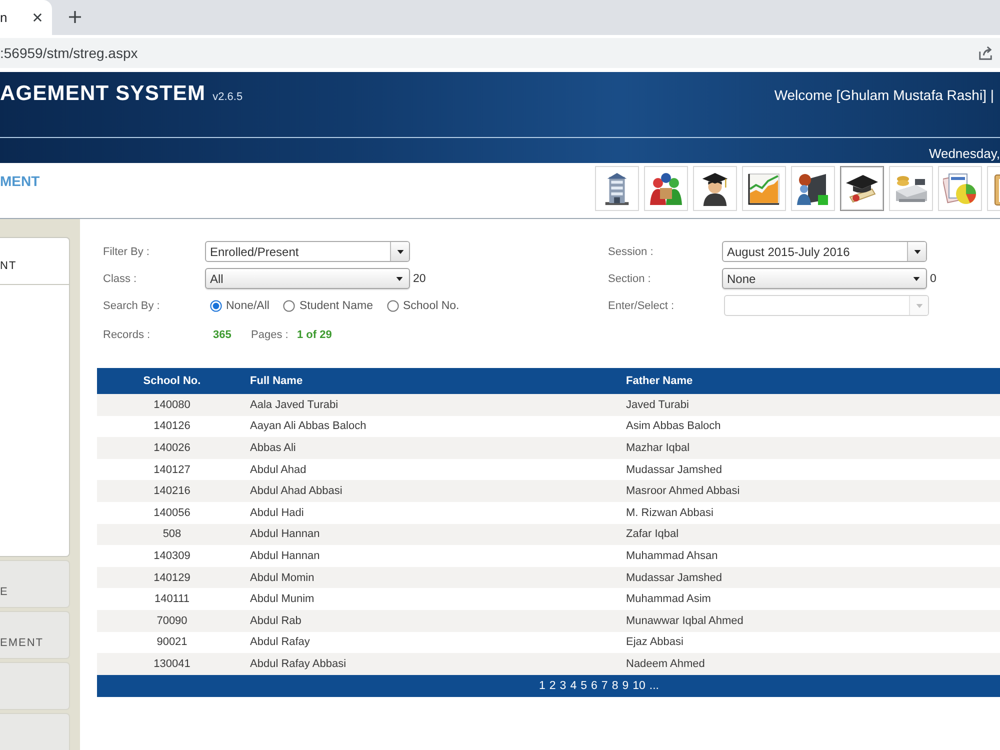  What do you see at coordinates (37, 17) in the screenshot?
I see `close-icon` at bounding box center [37, 17].